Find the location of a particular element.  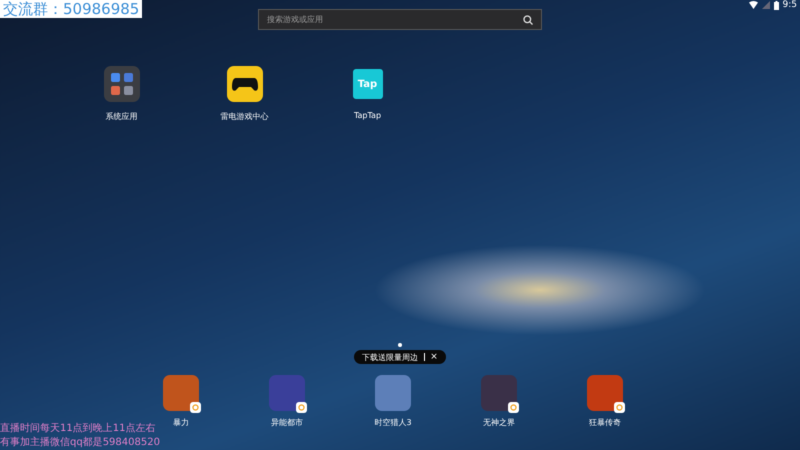

app-label: 无神之界 is located at coordinates (499, 422).